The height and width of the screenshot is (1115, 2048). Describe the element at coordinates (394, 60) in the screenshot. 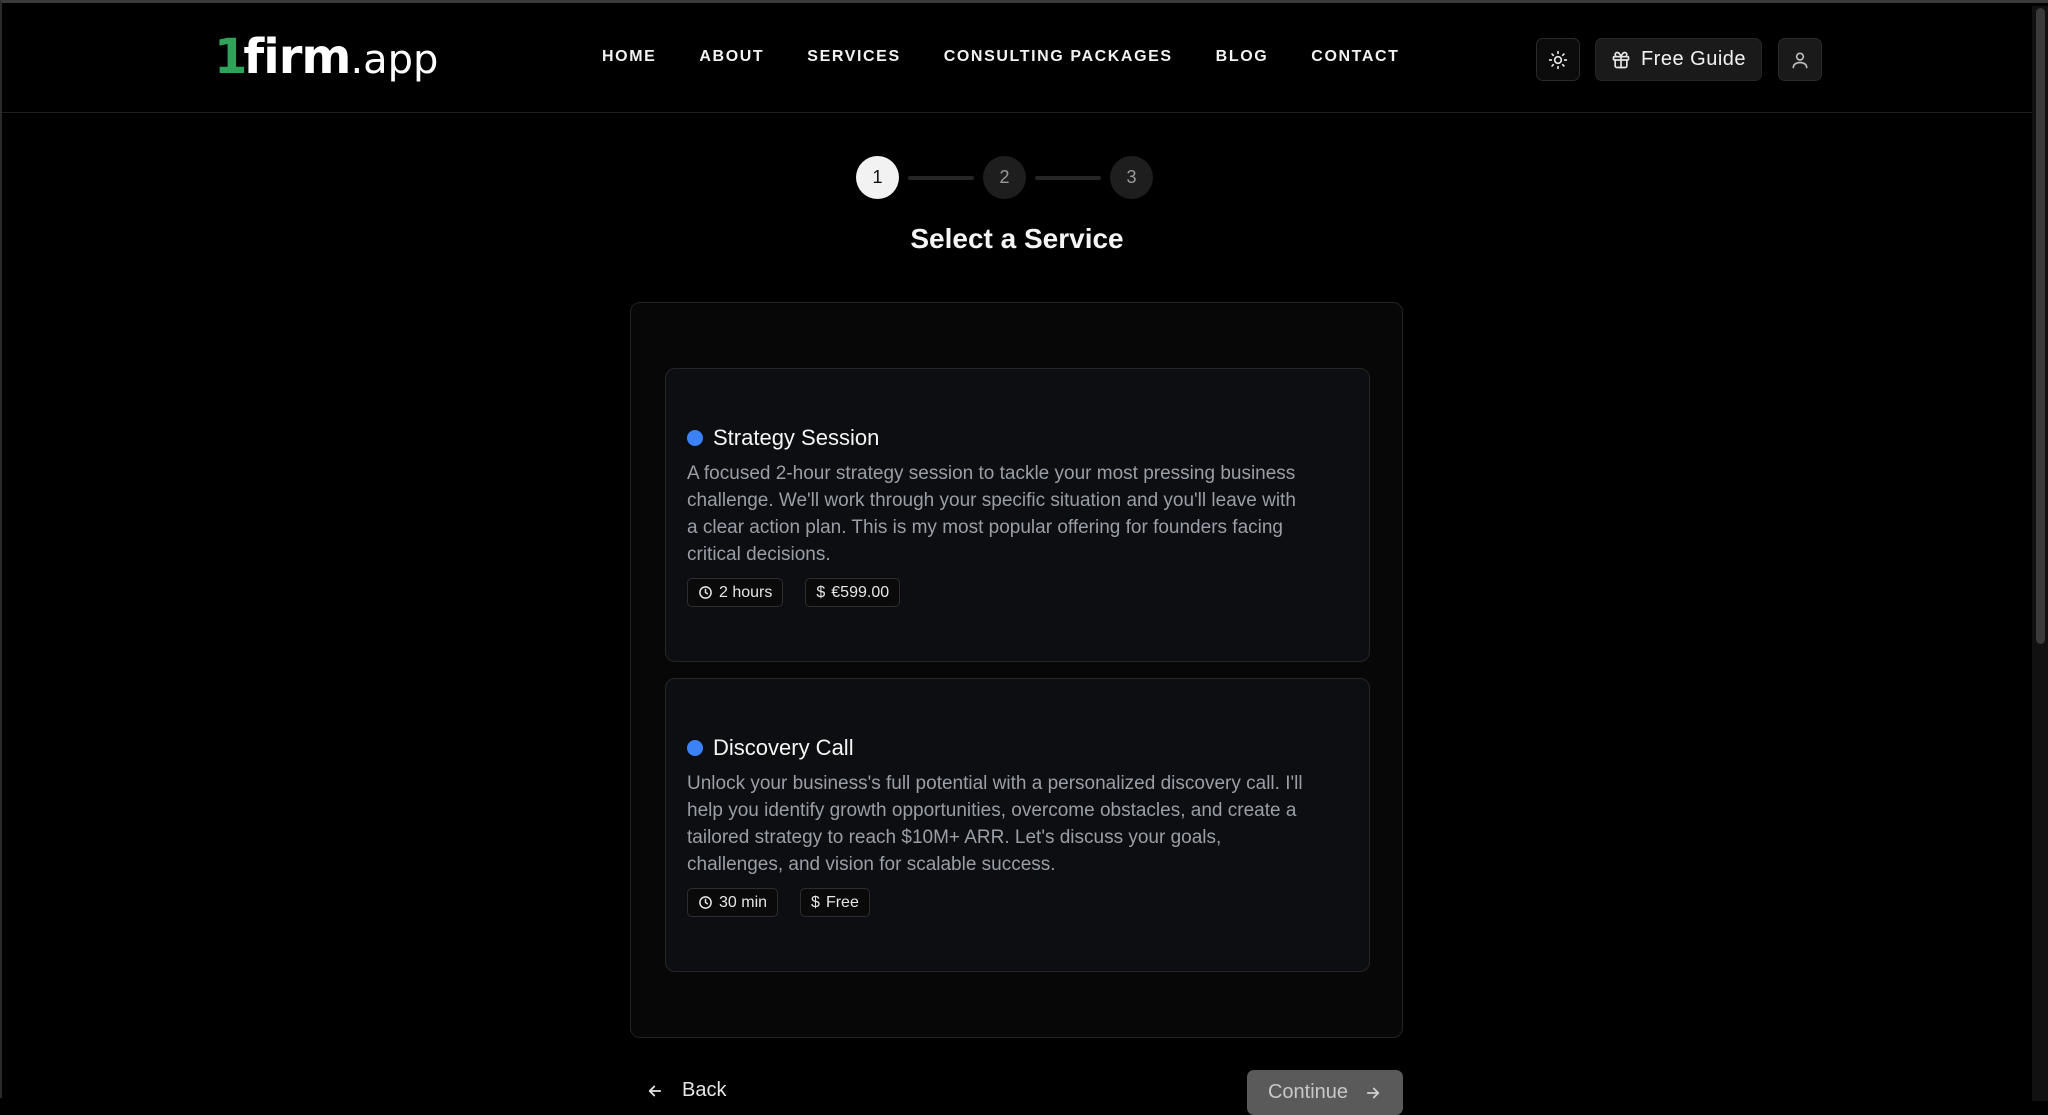

I see `logo-suffix: .app` at that location.